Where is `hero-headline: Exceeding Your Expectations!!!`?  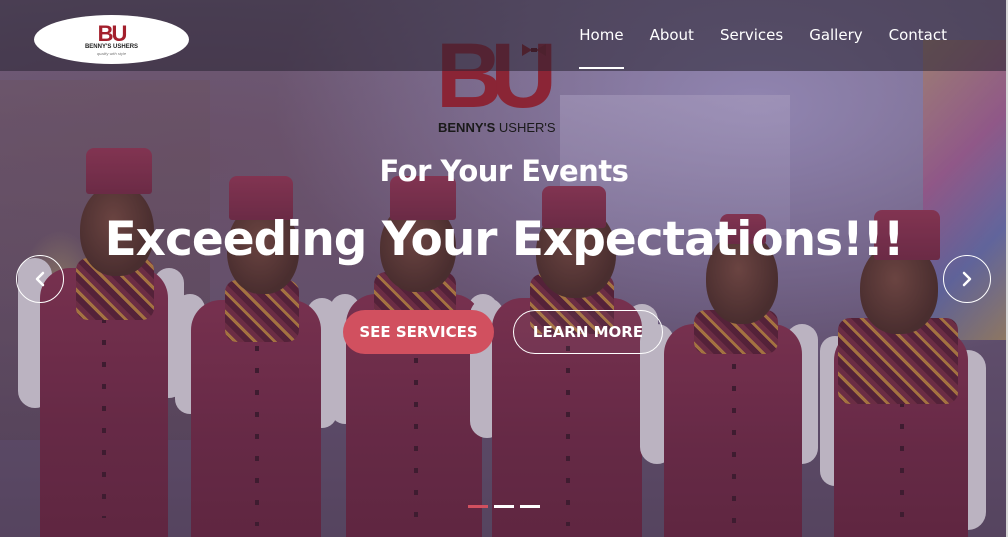
hero-headline: Exceeding Your Expectations!!! is located at coordinates (504, 239).